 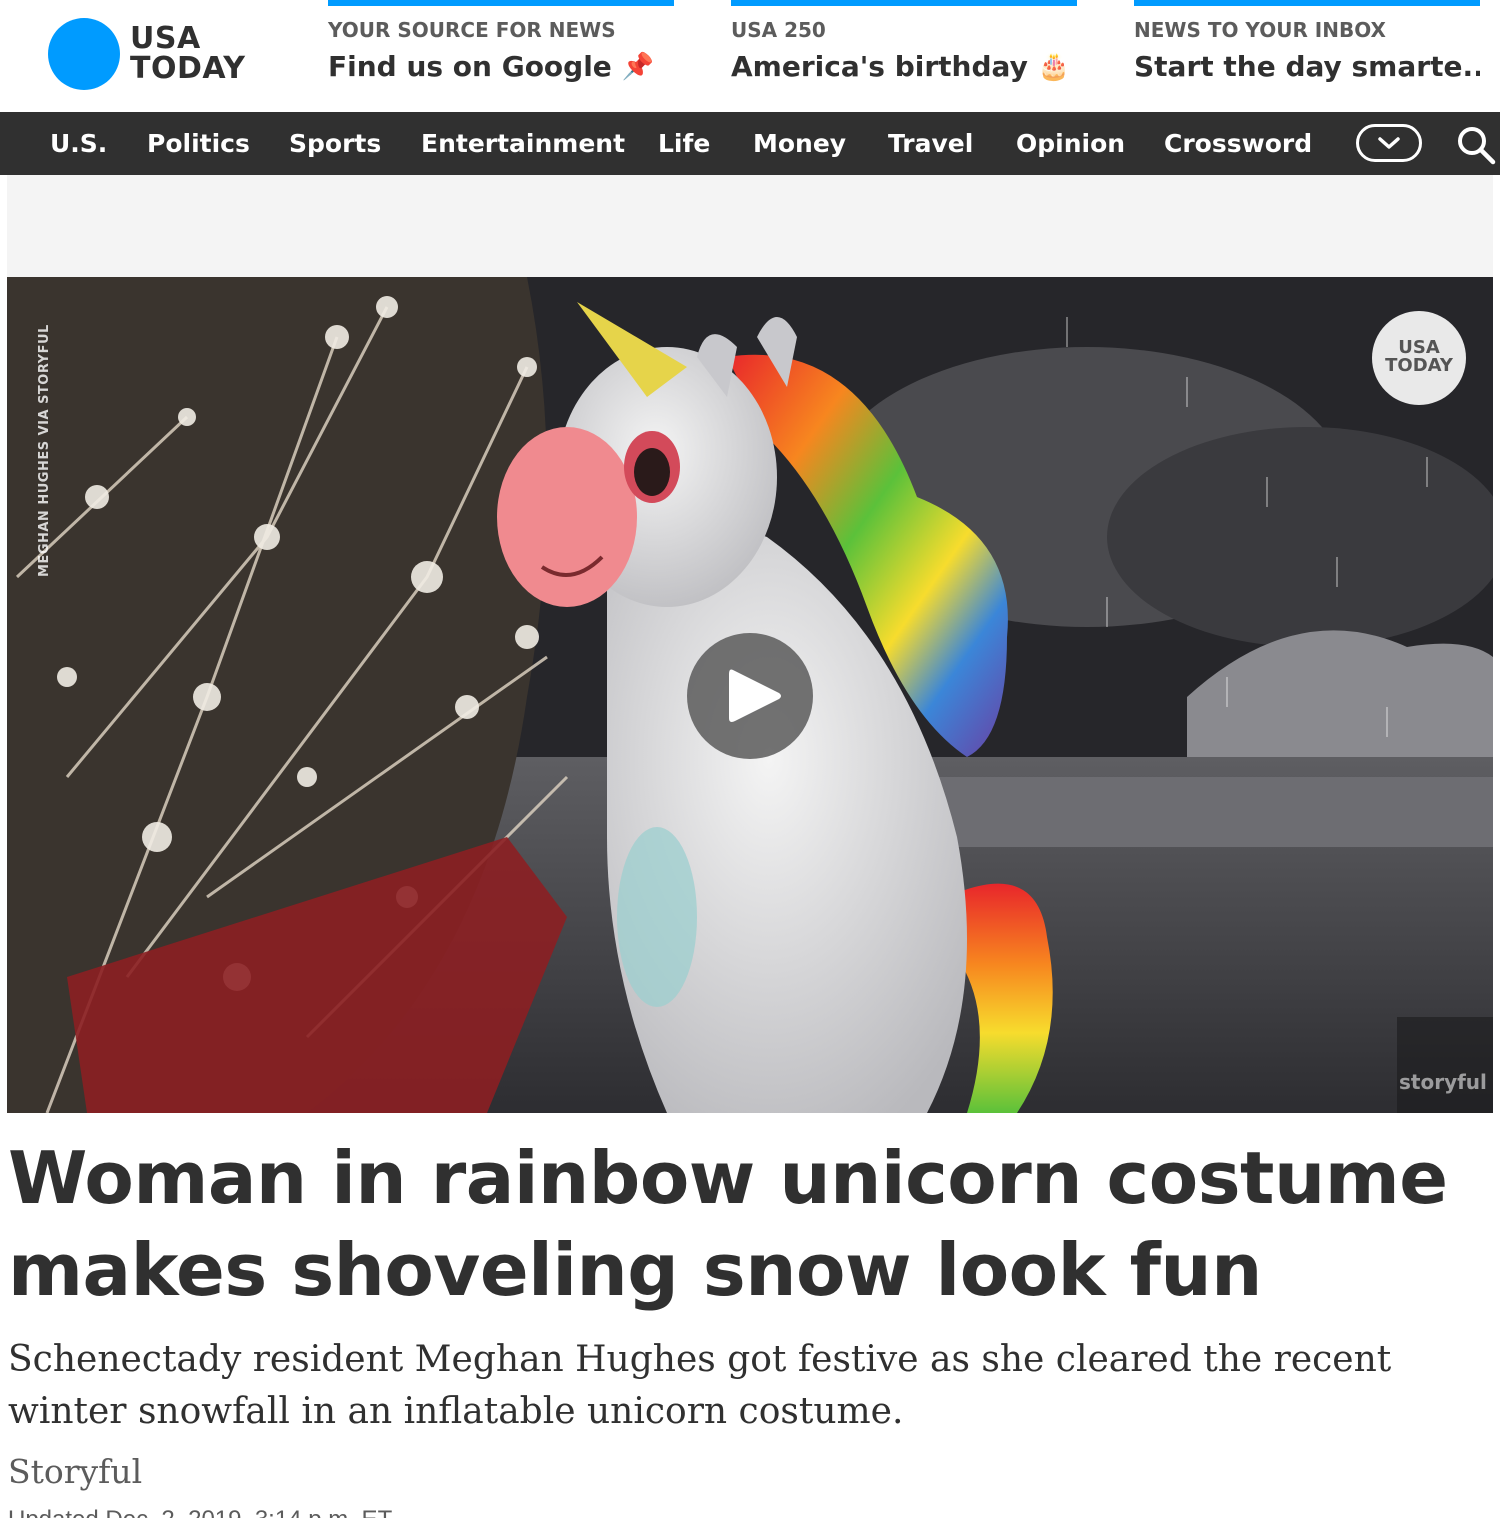 What do you see at coordinates (1070, 143) in the screenshot?
I see `nav-item-opinion: Opinion` at bounding box center [1070, 143].